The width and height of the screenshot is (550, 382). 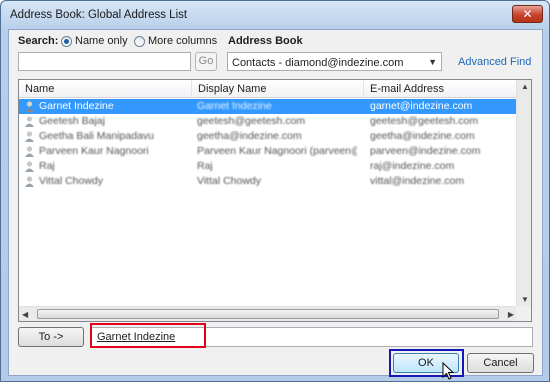 What do you see at coordinates (38, 41) in the screenshot?
I see `search-label: Search:` at bounding box center [38, 41].